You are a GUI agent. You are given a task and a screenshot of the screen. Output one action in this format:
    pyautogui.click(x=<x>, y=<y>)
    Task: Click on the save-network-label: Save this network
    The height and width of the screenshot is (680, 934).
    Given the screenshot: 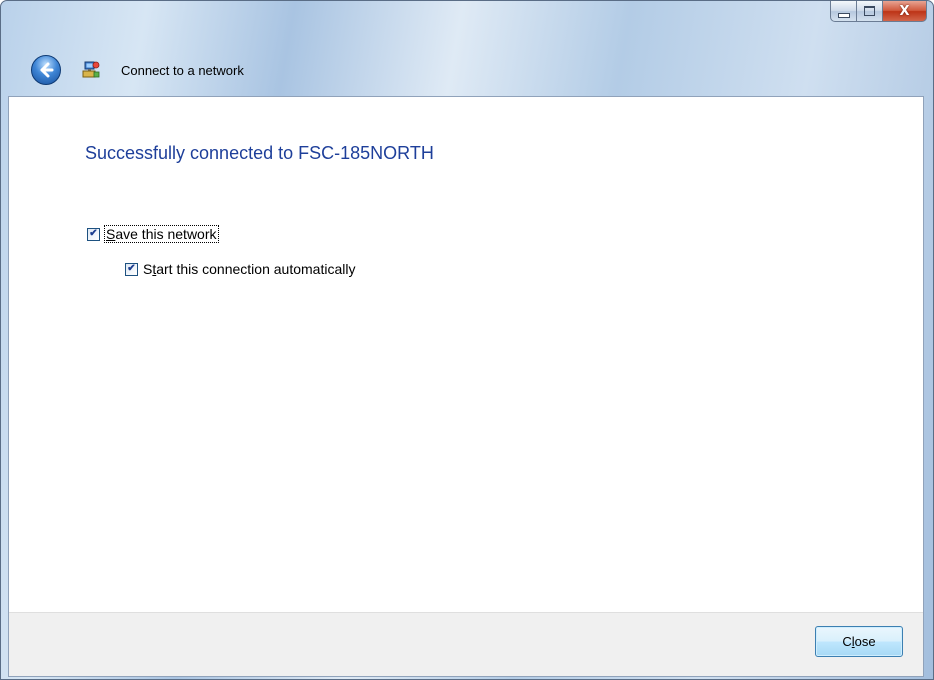 What is the action you would take?
    pyautogui.click(x=161, y=234)
    